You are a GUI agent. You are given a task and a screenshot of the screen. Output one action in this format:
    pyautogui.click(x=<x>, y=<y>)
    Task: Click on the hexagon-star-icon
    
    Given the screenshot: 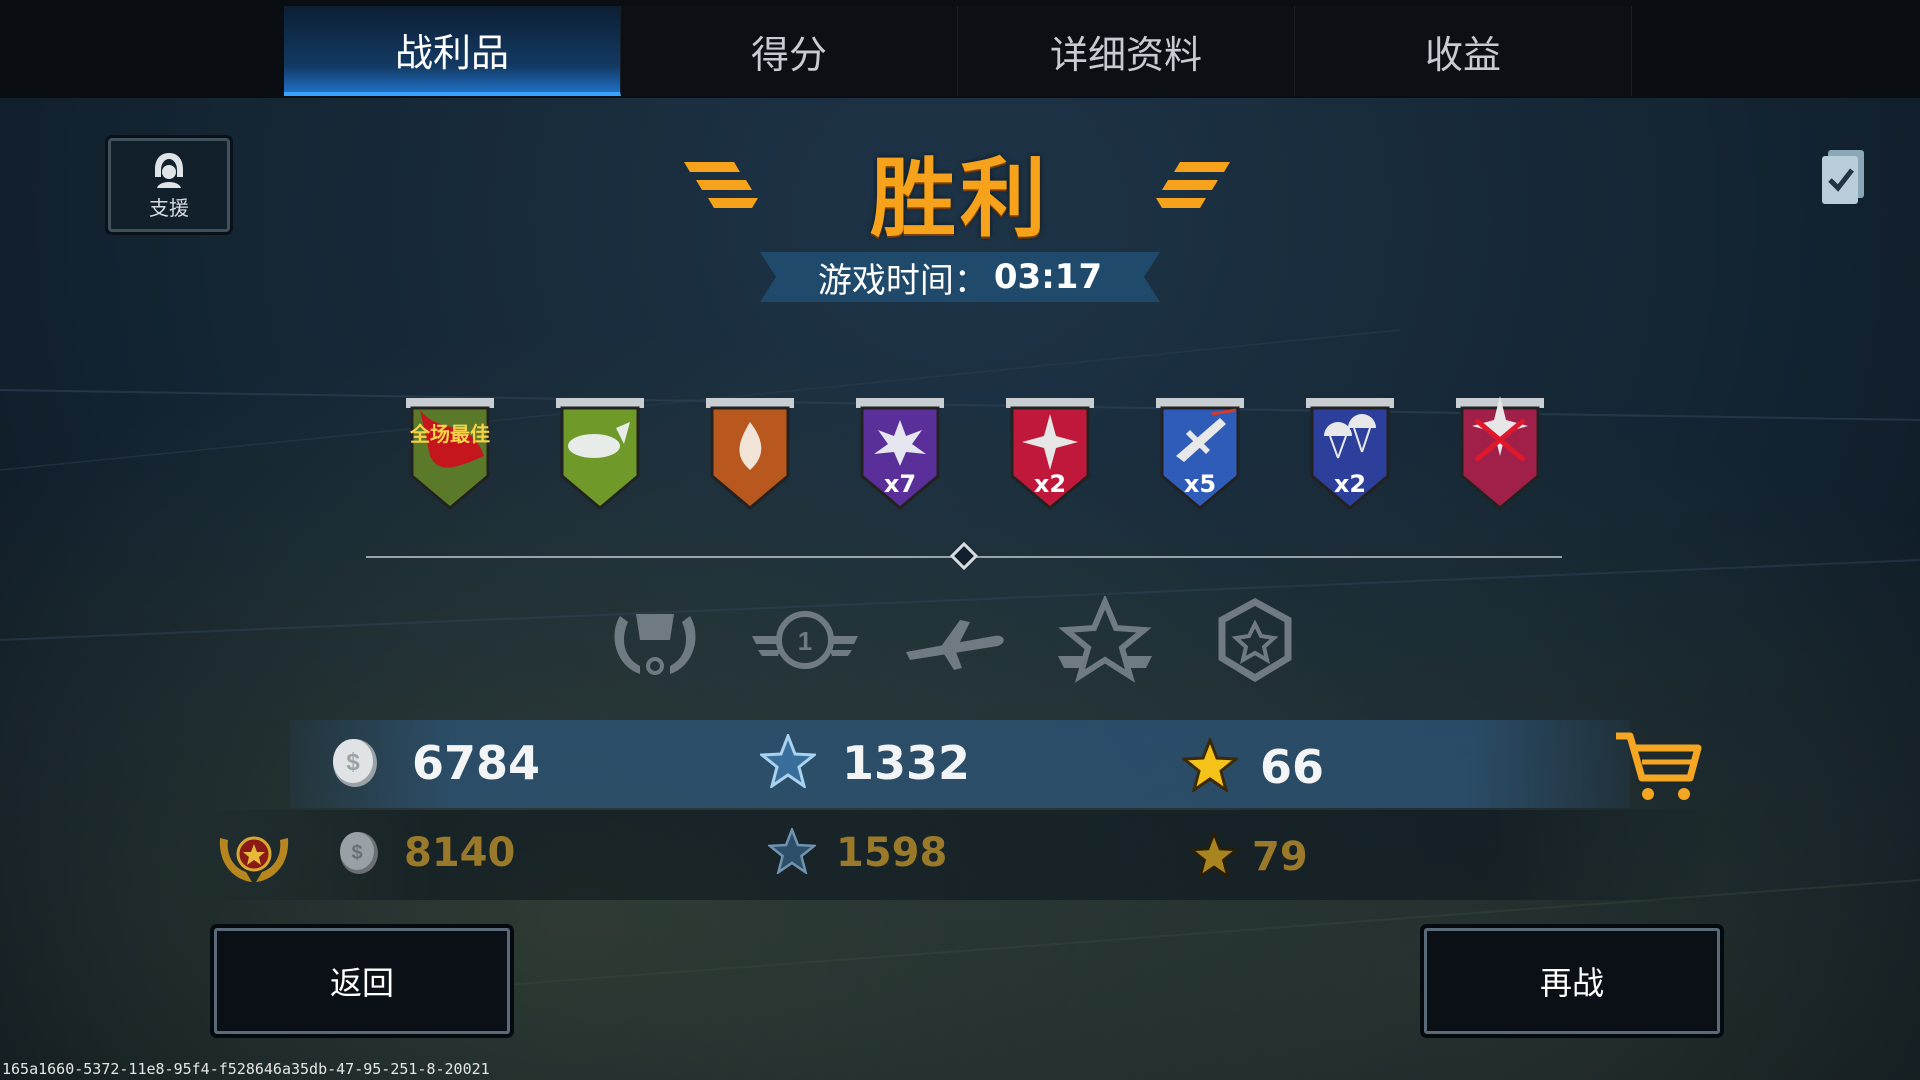 What is the action you would take?
    pyautogui.click(x=1255, y=640)
    